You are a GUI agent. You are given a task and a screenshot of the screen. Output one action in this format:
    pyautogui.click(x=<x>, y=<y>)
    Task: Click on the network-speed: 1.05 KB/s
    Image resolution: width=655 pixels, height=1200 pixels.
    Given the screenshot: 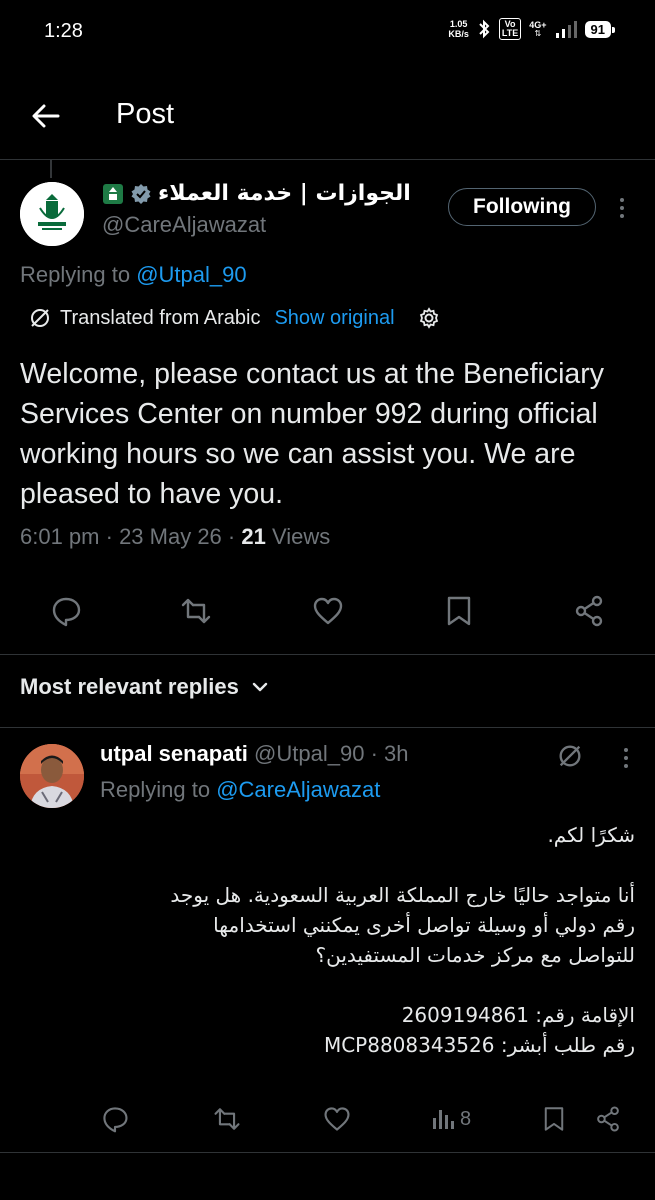 What is the action you would take?
    pyautogui.click(x=458, y=29)
    